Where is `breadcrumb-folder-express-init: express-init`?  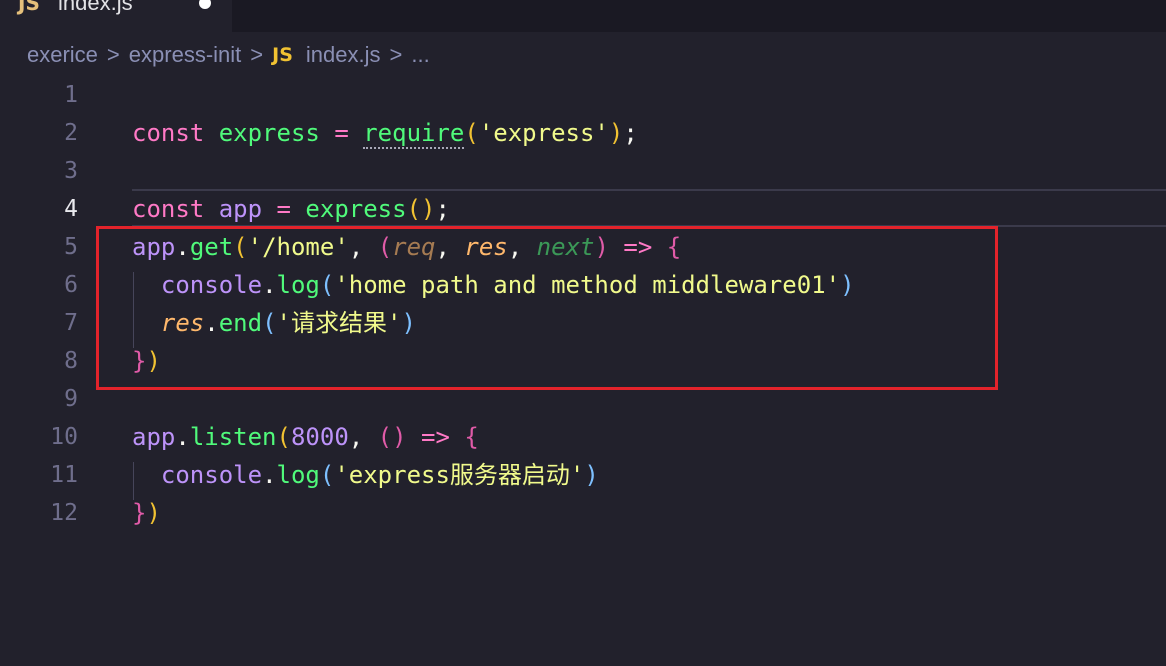
breadcrumb-folder-express-init: express-init is located at coordinates (185, 55).